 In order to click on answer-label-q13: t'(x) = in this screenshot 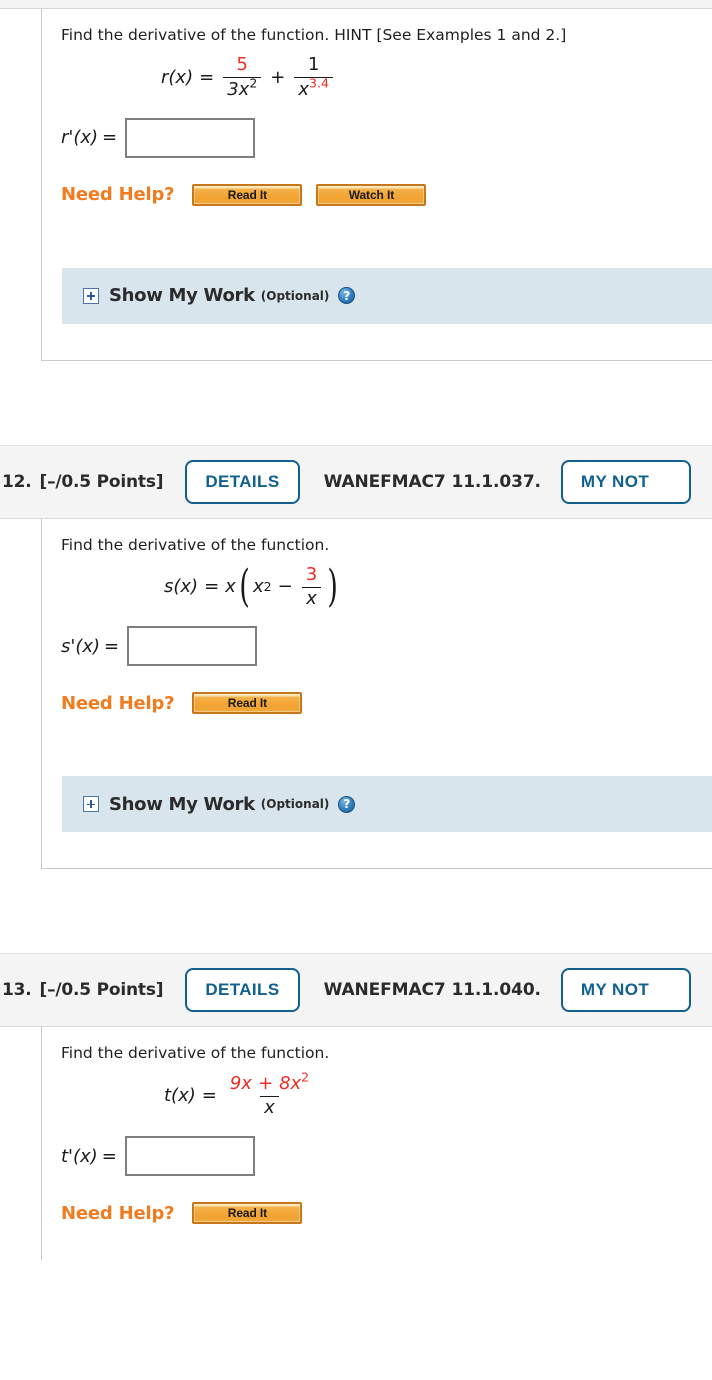, I will do `click(89, 1156)`.